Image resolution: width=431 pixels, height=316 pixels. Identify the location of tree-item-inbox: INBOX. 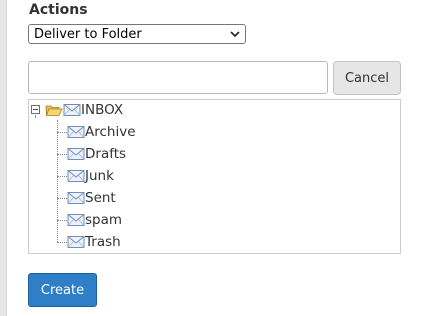
(84, 110).